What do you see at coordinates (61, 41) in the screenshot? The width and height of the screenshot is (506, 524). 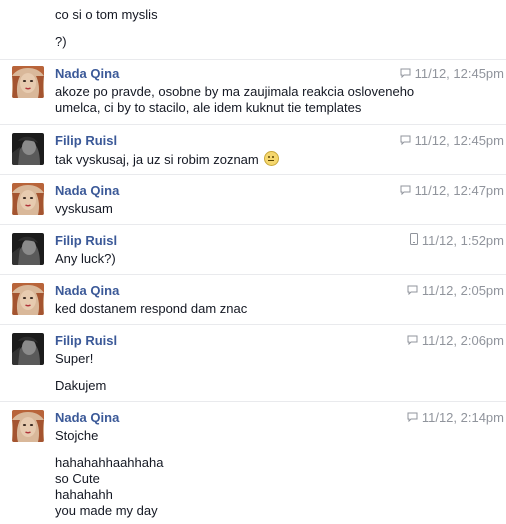 I see `message-text: ?)` at bounding box center [61, 41].